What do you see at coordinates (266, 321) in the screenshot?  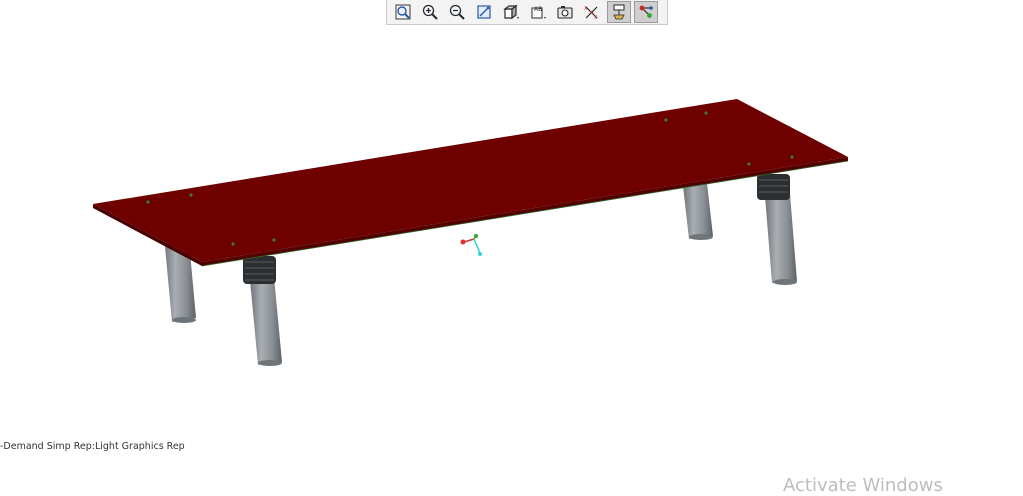 I see `table-leg-front-left` at bounding box center [266, 321].